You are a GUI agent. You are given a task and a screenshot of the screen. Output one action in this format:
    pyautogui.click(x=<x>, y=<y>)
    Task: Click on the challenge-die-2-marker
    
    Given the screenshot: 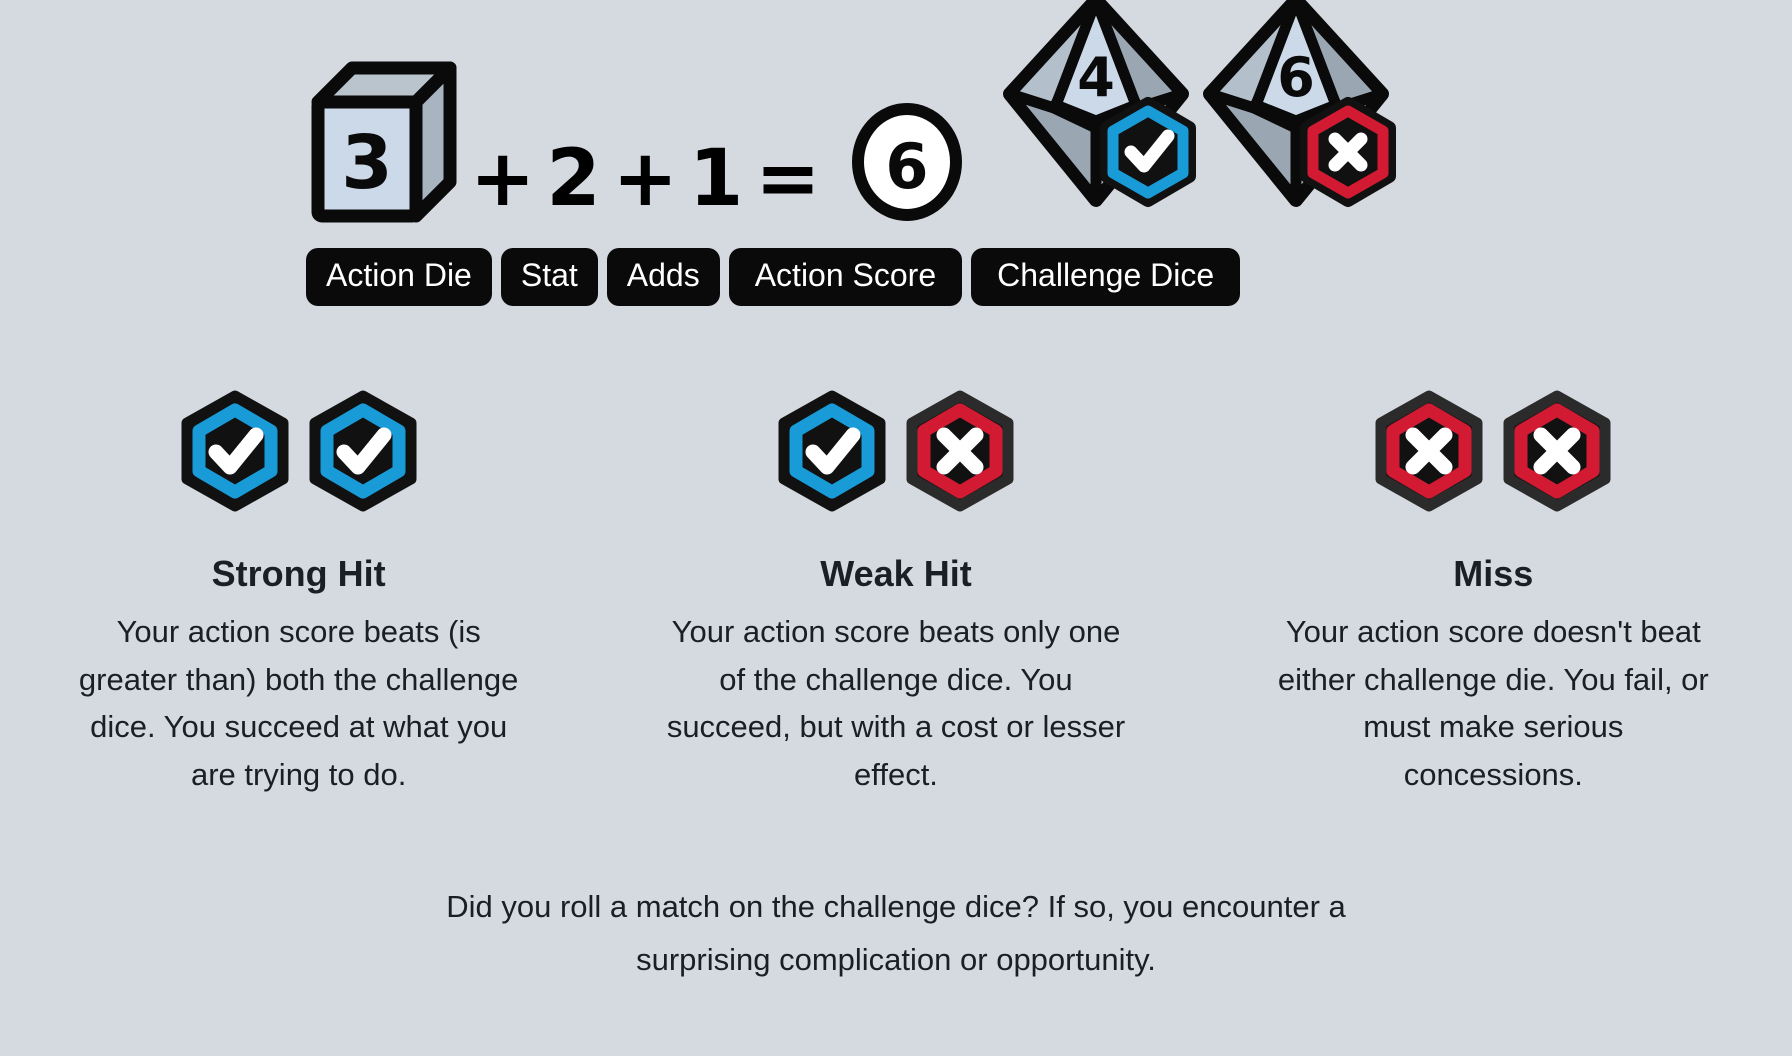 What is the action you would take?
    pyautogui.click(x=1347, y=152)
    